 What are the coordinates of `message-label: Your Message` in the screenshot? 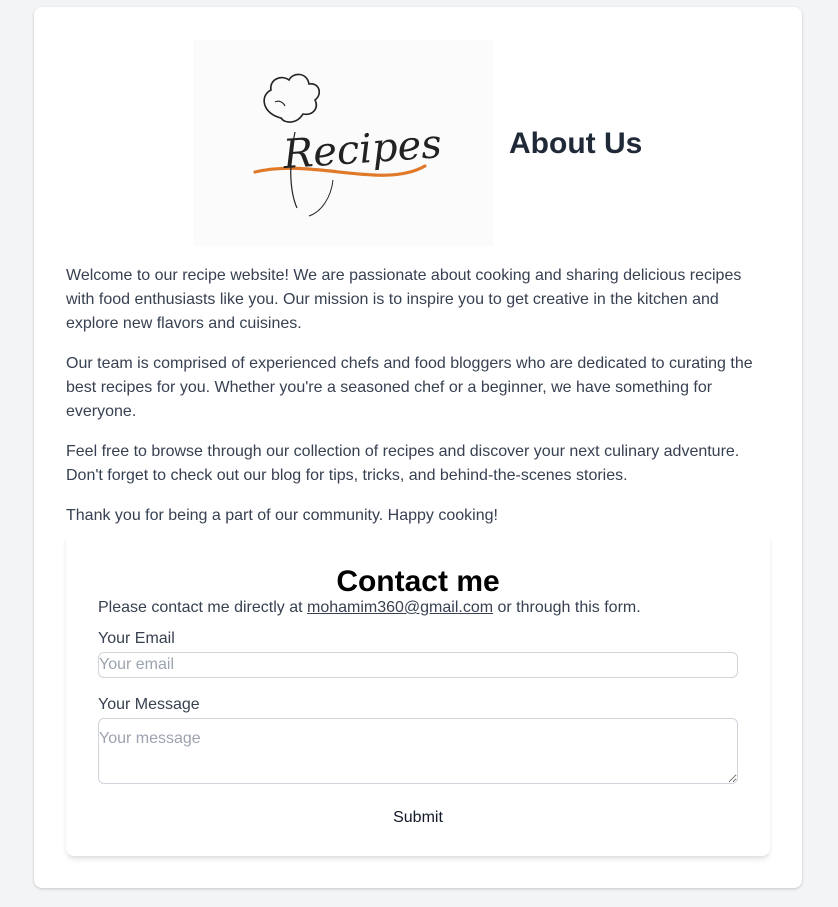 It's located at (149, 704).